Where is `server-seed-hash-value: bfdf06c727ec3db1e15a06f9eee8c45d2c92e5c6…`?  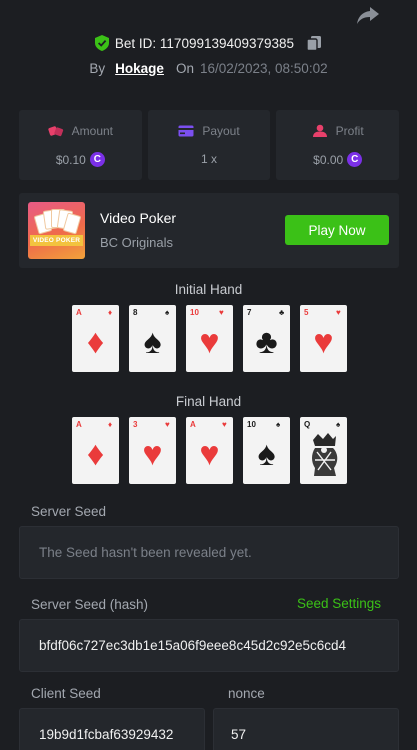
server-seed-hash-value: bfdf06c727ec3db1e15a06f9eee8c45d2c92e5c6… is located at coordinates (193, 645).